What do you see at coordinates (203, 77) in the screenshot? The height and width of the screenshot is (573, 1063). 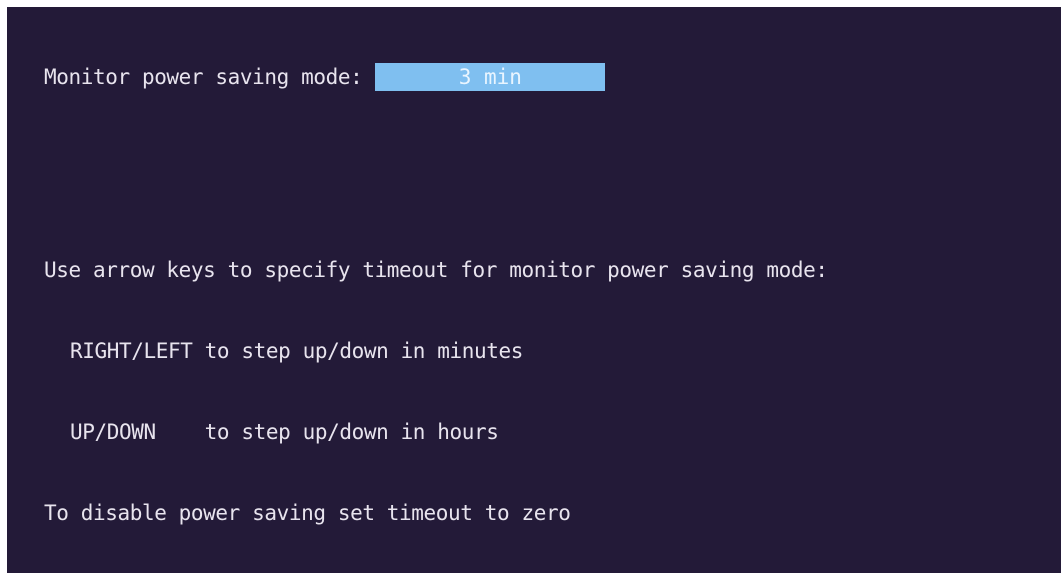 I see `monitor-power-saving-label: Monitor power saving mode:` at bounding box center [203, 77].